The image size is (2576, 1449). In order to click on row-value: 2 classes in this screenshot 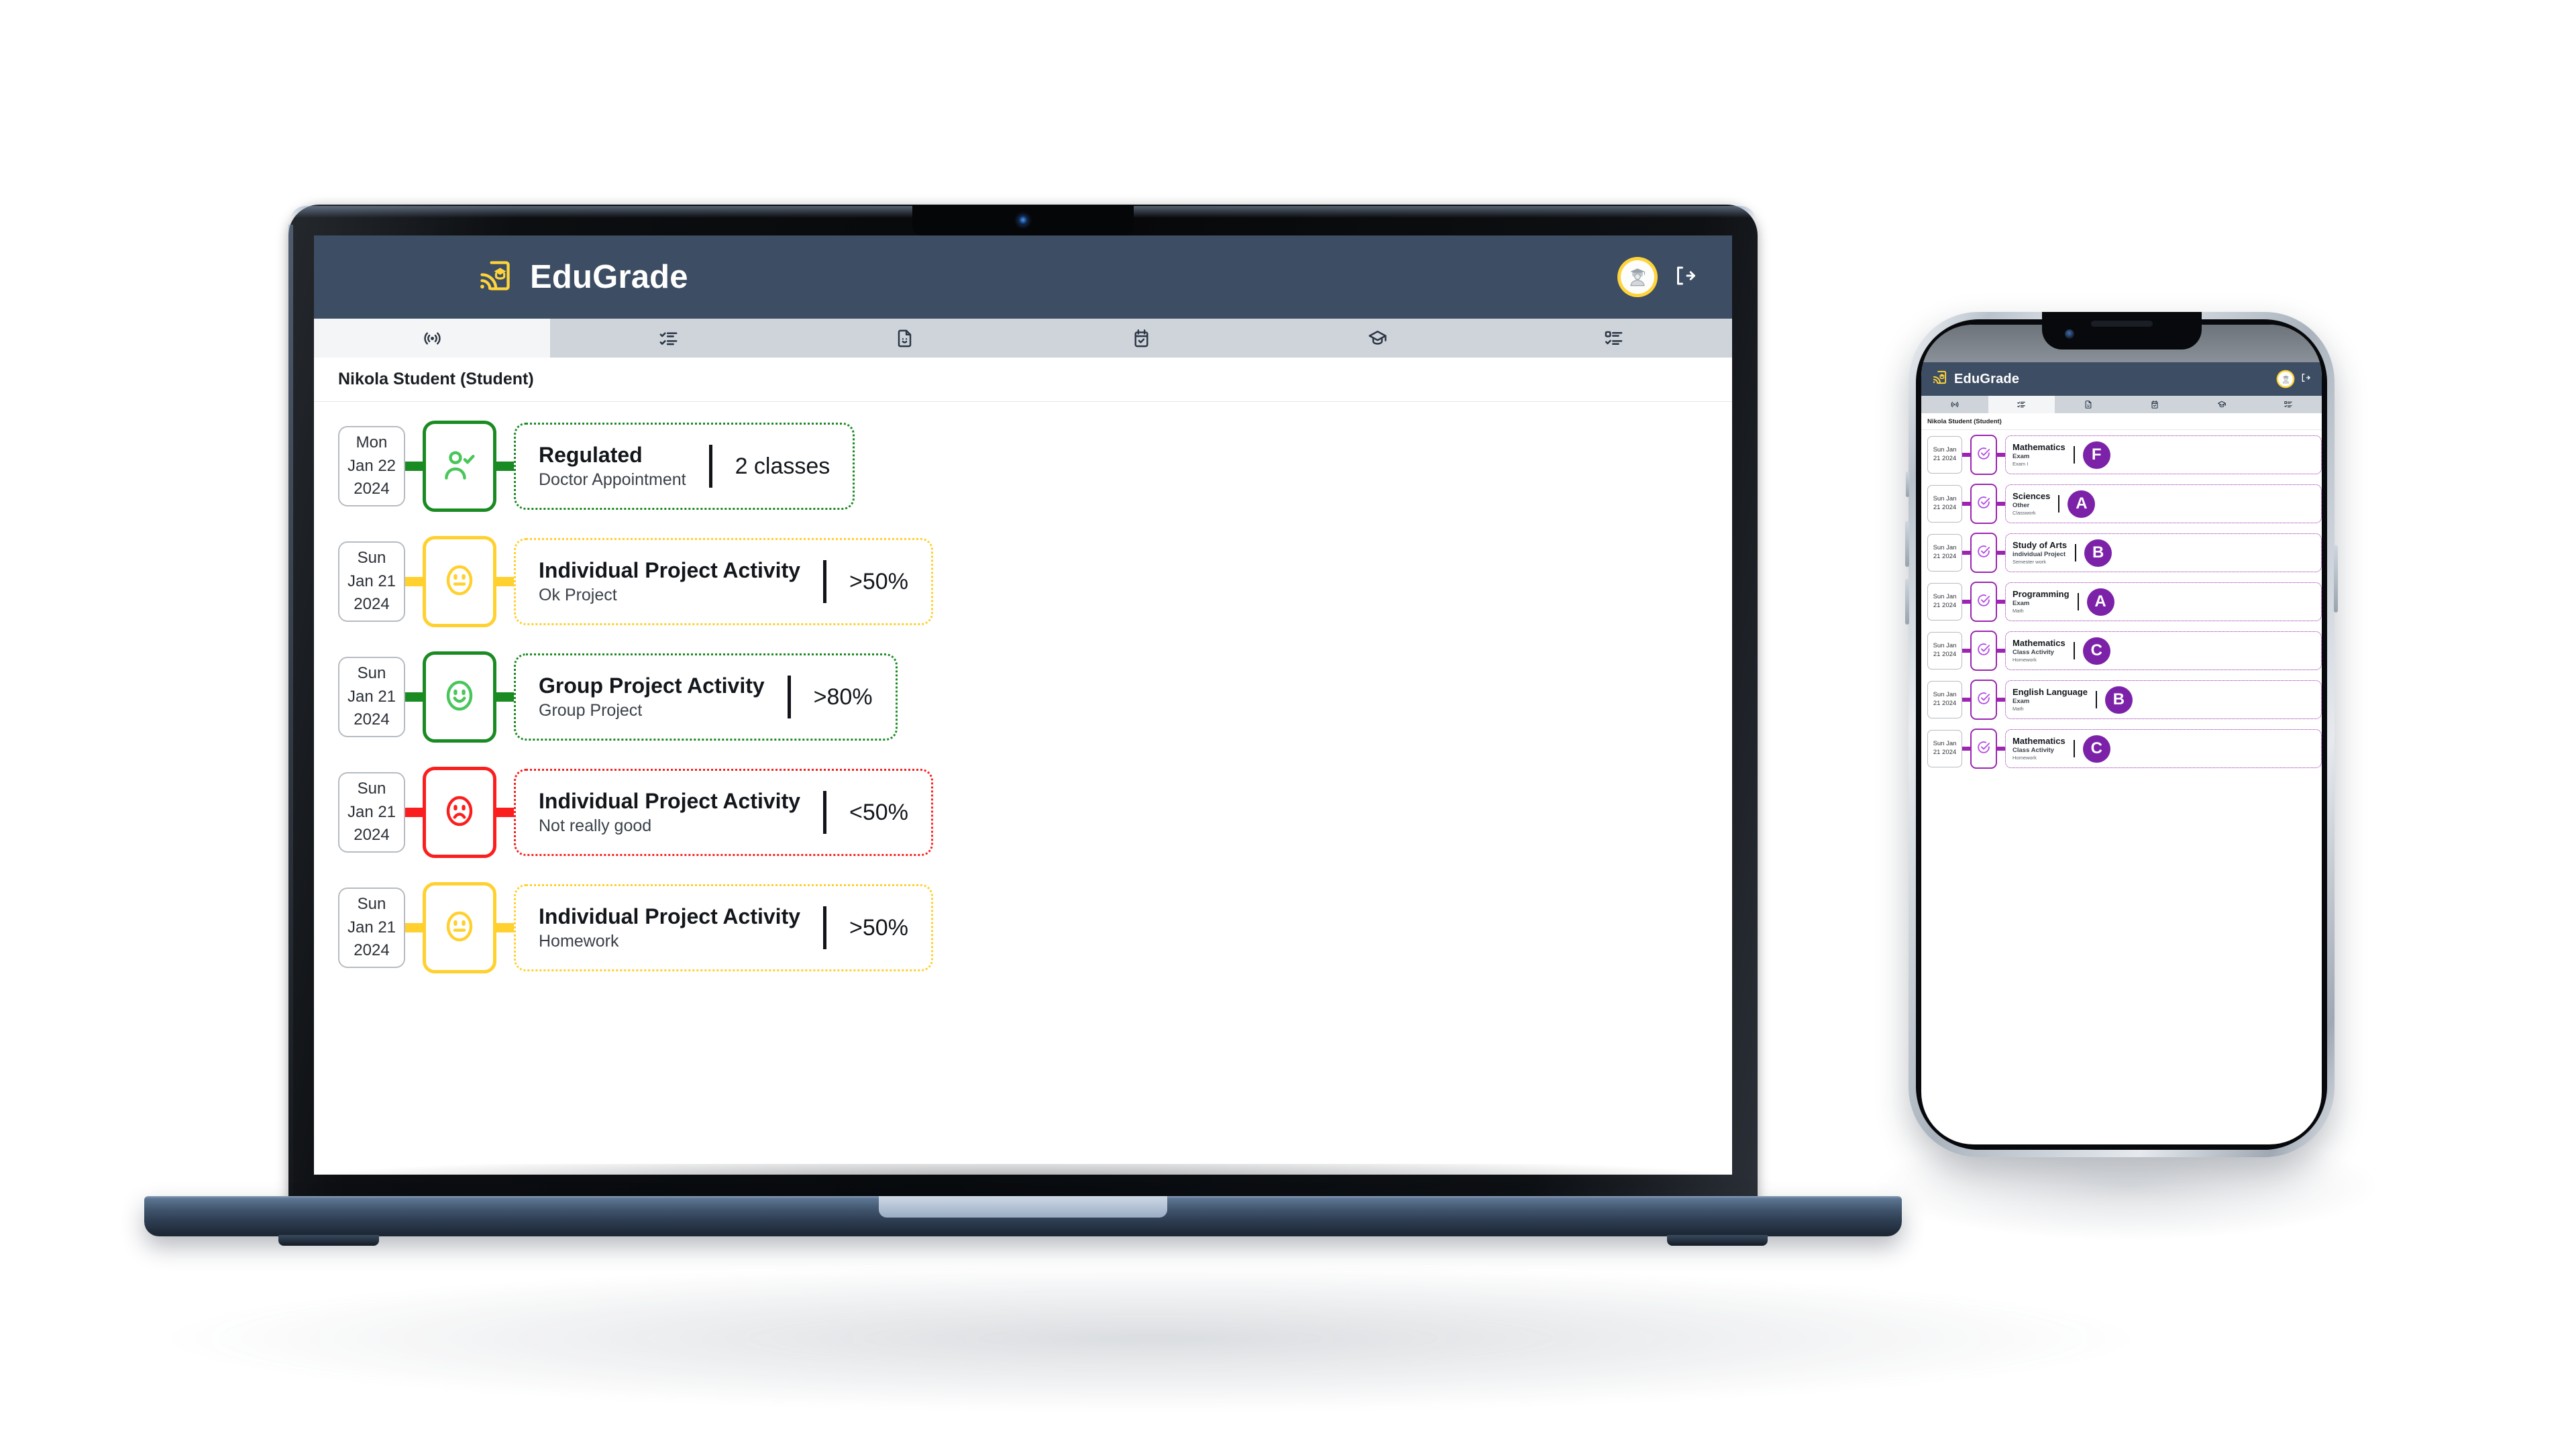, I will do `click(782, 466)`.